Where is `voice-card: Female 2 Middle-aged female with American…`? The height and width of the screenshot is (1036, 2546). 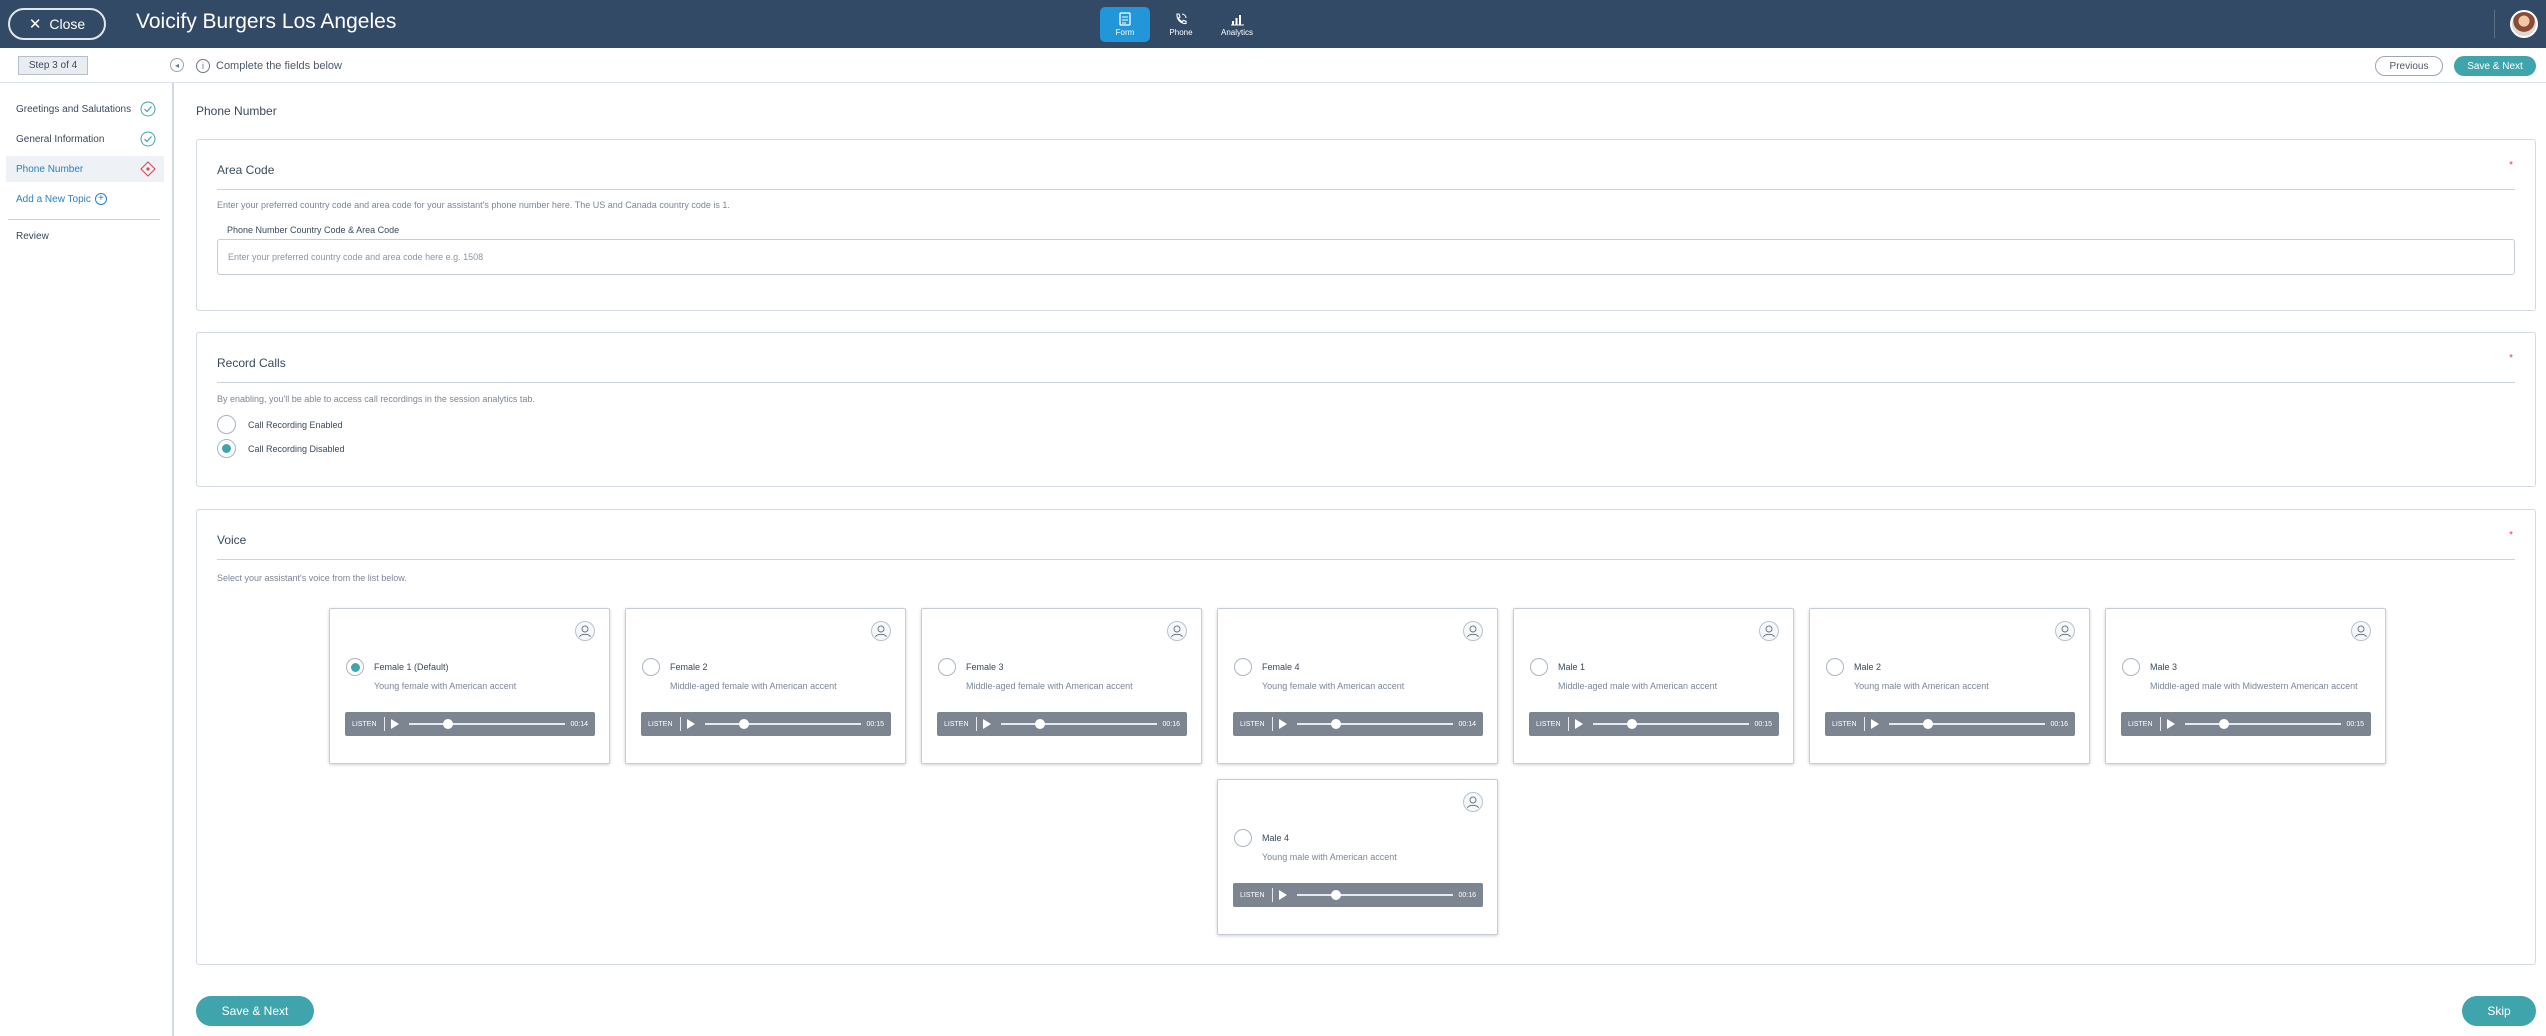
voice-card: Female 2 Middle-aged female with American… is located at coordinates (765, 686).